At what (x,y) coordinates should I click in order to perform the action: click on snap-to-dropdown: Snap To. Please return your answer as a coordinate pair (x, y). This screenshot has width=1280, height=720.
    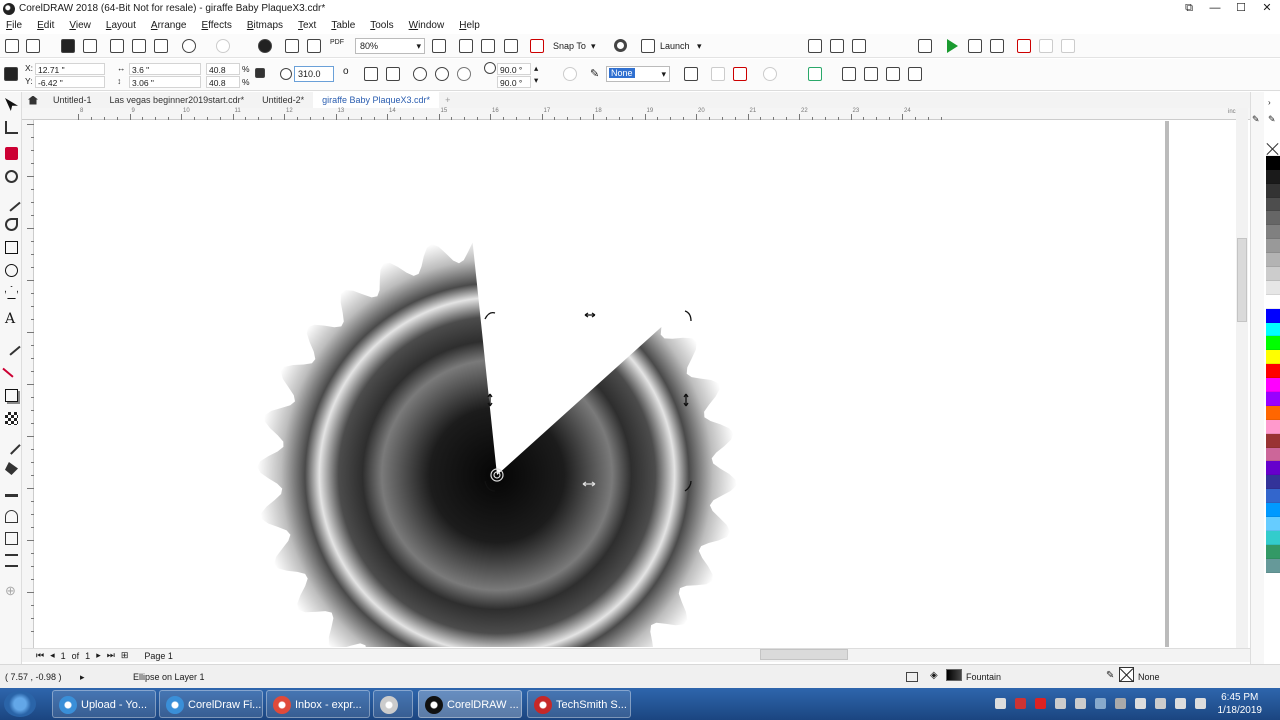
    Looking at the image, I should click on (569, 46).